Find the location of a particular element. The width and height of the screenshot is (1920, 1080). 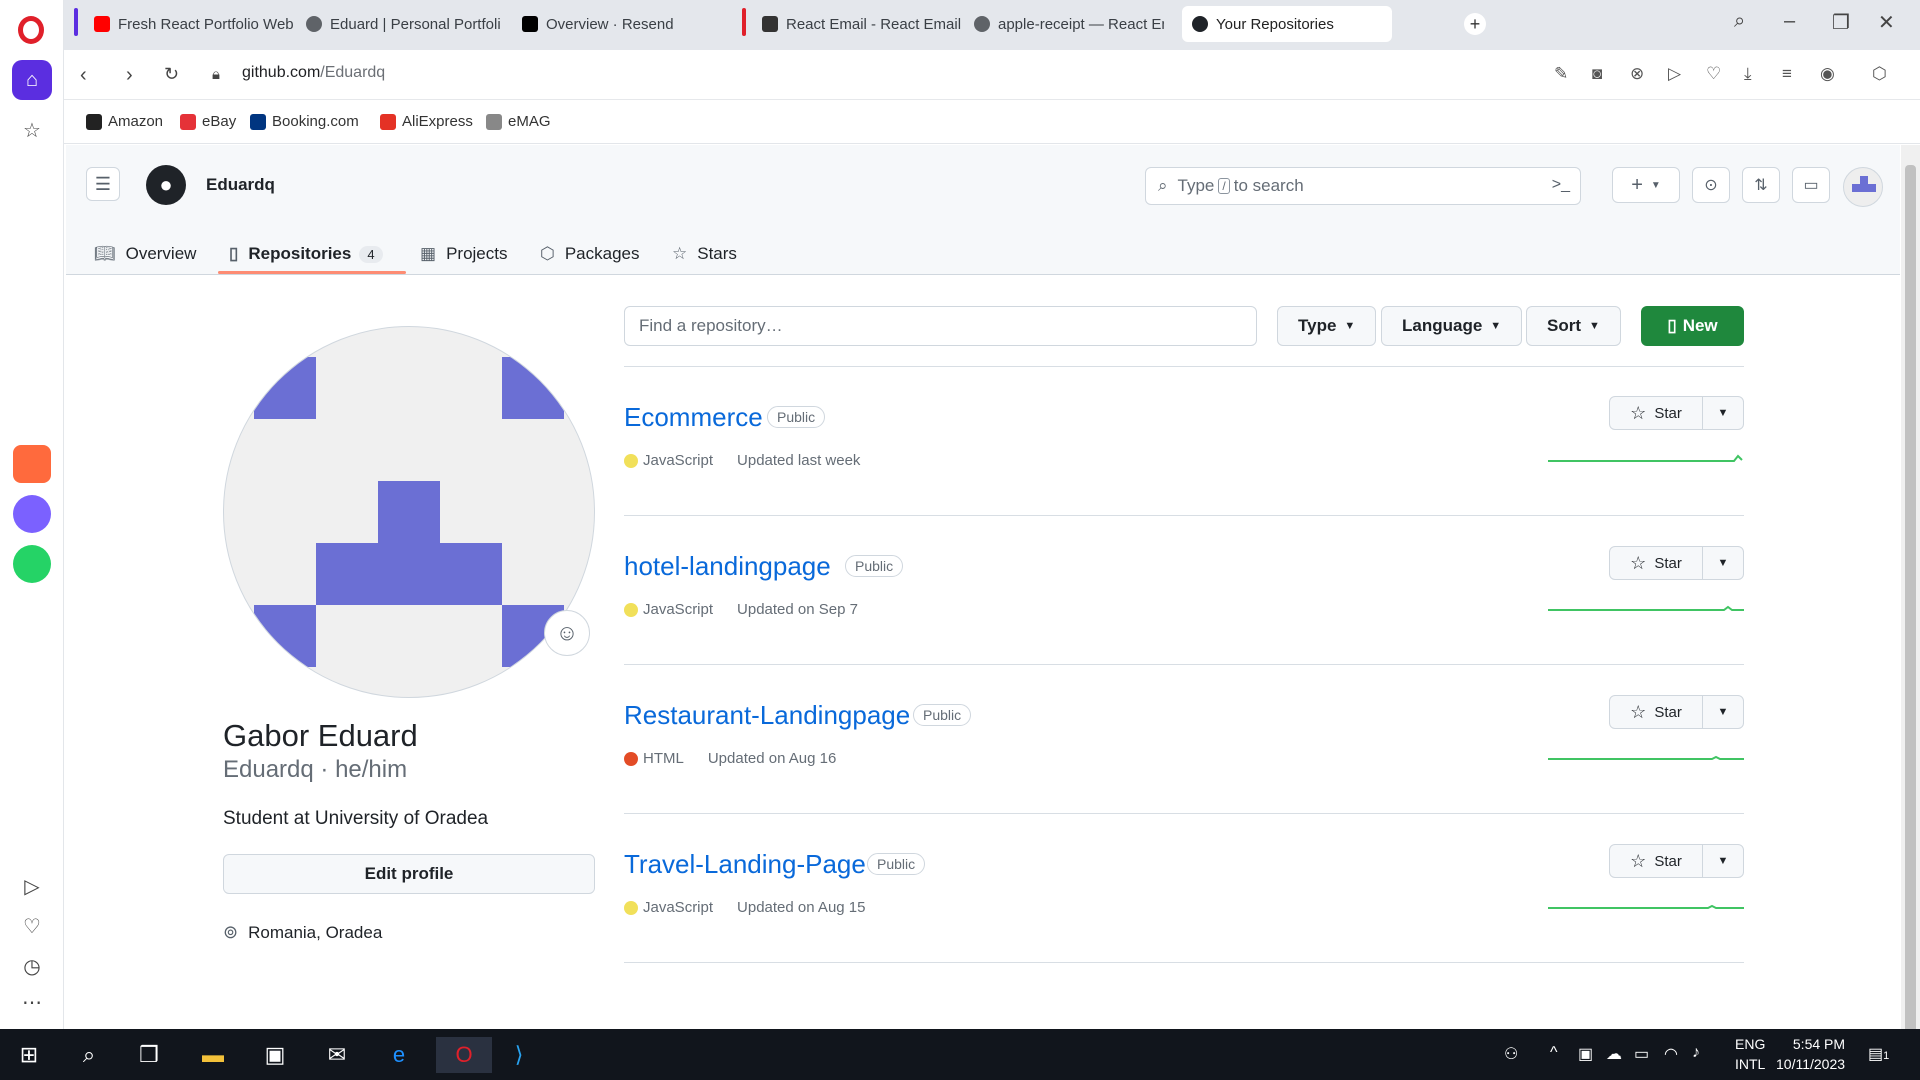

opera-taskbar-icon: O is located at coordinates (464, 1055).